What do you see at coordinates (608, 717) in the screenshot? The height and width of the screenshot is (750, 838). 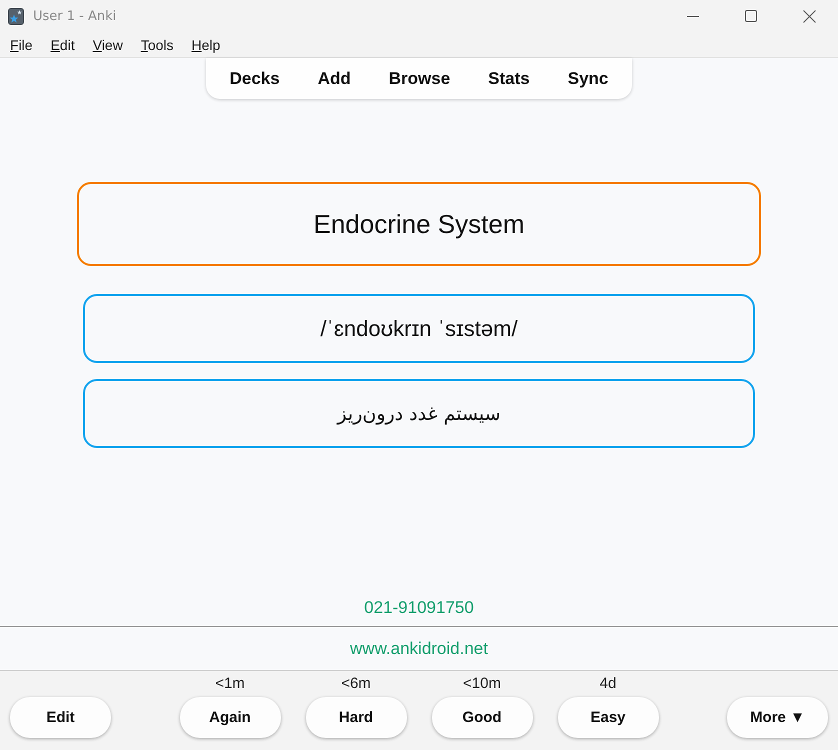 I see `answer-button: Easy` at bounding box center [608, 717].